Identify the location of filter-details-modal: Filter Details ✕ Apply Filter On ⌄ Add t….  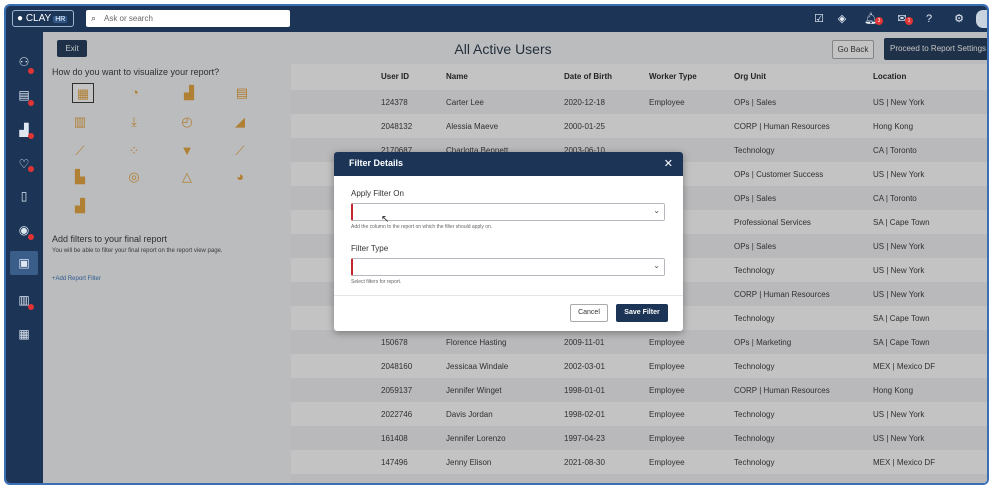
(508, 241).